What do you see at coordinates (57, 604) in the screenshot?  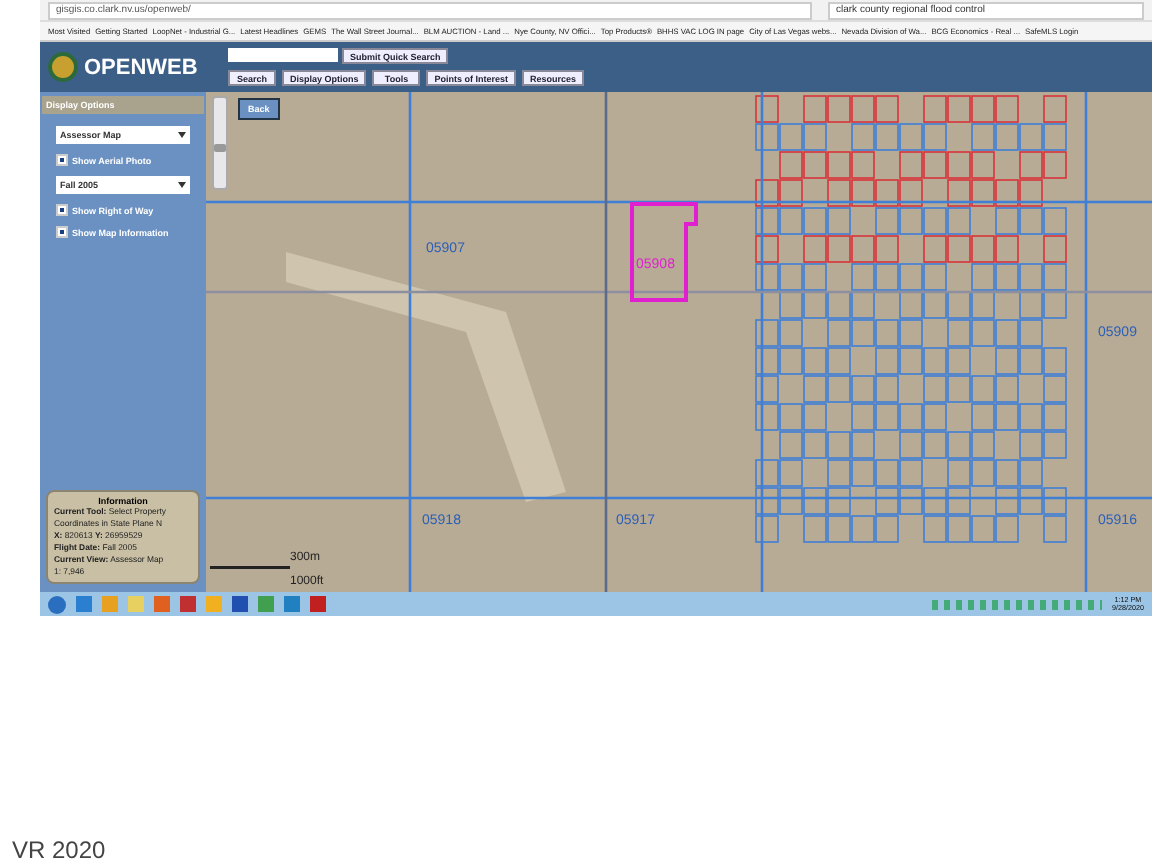 I see `start-button` at bounding box center [57, 604].